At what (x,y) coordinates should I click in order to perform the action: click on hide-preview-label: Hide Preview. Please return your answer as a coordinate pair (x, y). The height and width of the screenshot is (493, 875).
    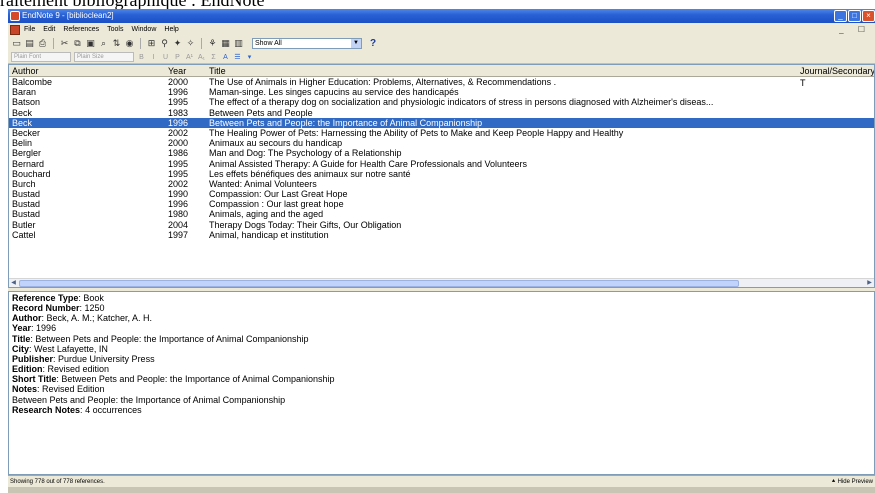
    Looking at the image, I should click on (855, 482).